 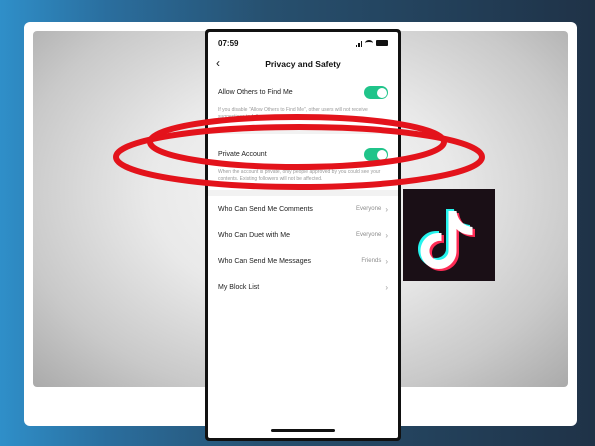 I want to click on private-account-row: Private Account, so click(x=303, y=154).